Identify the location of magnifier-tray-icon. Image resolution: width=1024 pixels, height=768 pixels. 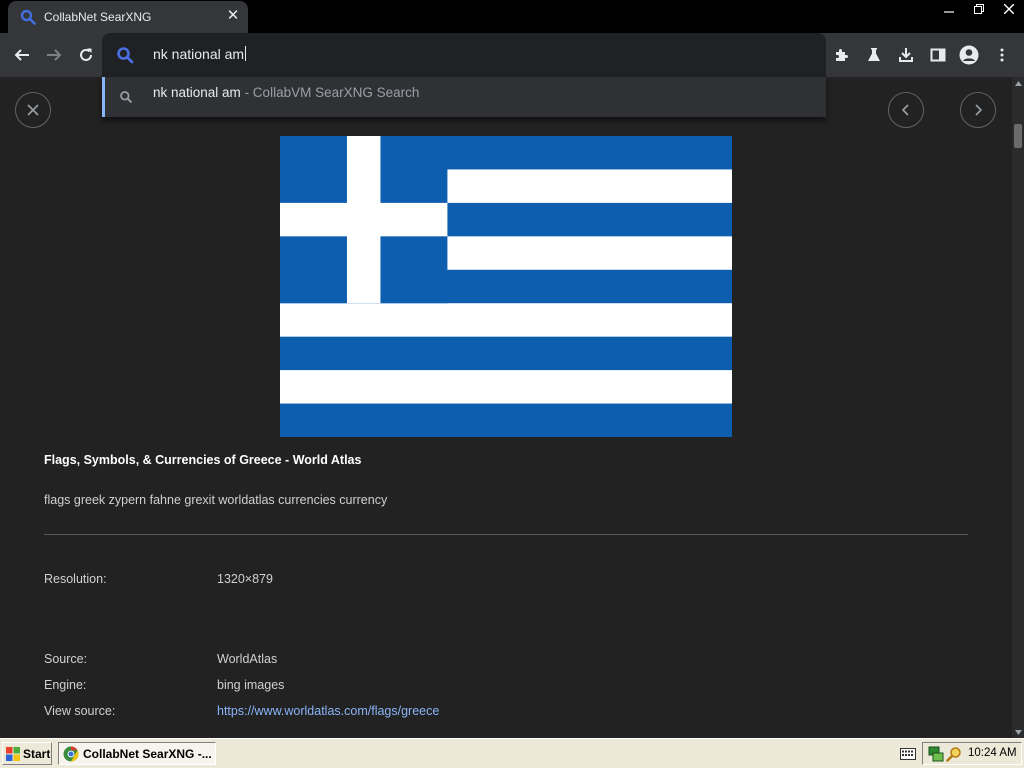
(954, 754).